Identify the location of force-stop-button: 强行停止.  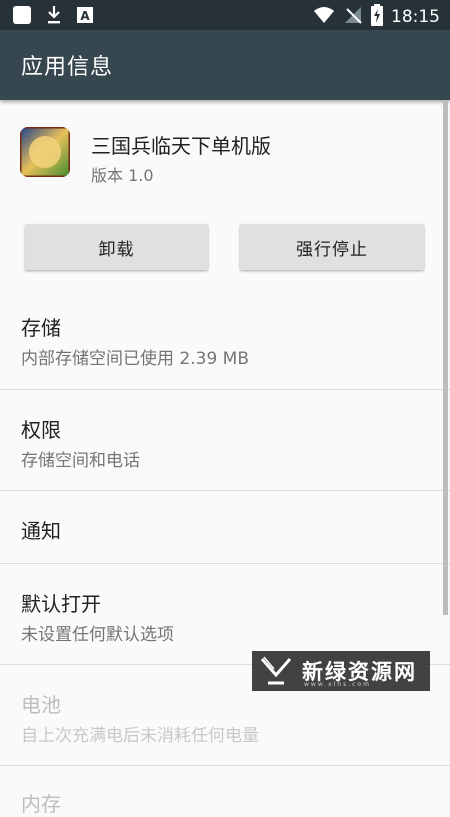
(332, 247).